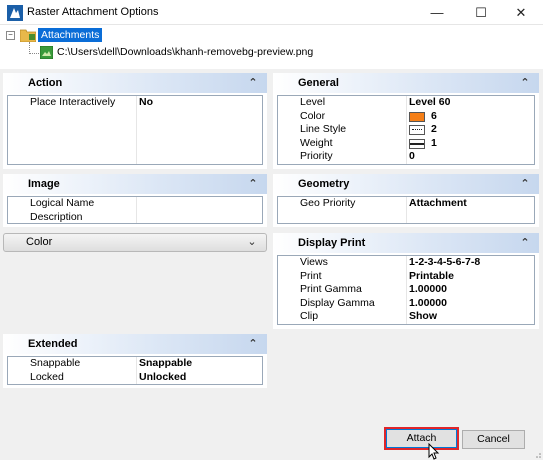  Describe the element at coordinates (406, 83) in the screenshot. I see `general-panel-header: General ⌃` at that location.